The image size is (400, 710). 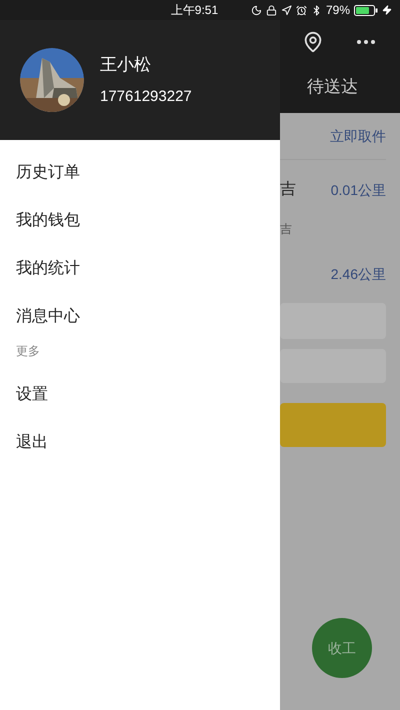 What do you see at coordinates (140, 269) in the screenshot?
I see `menu-item: 我的统计` at bounding box center [140, 269].